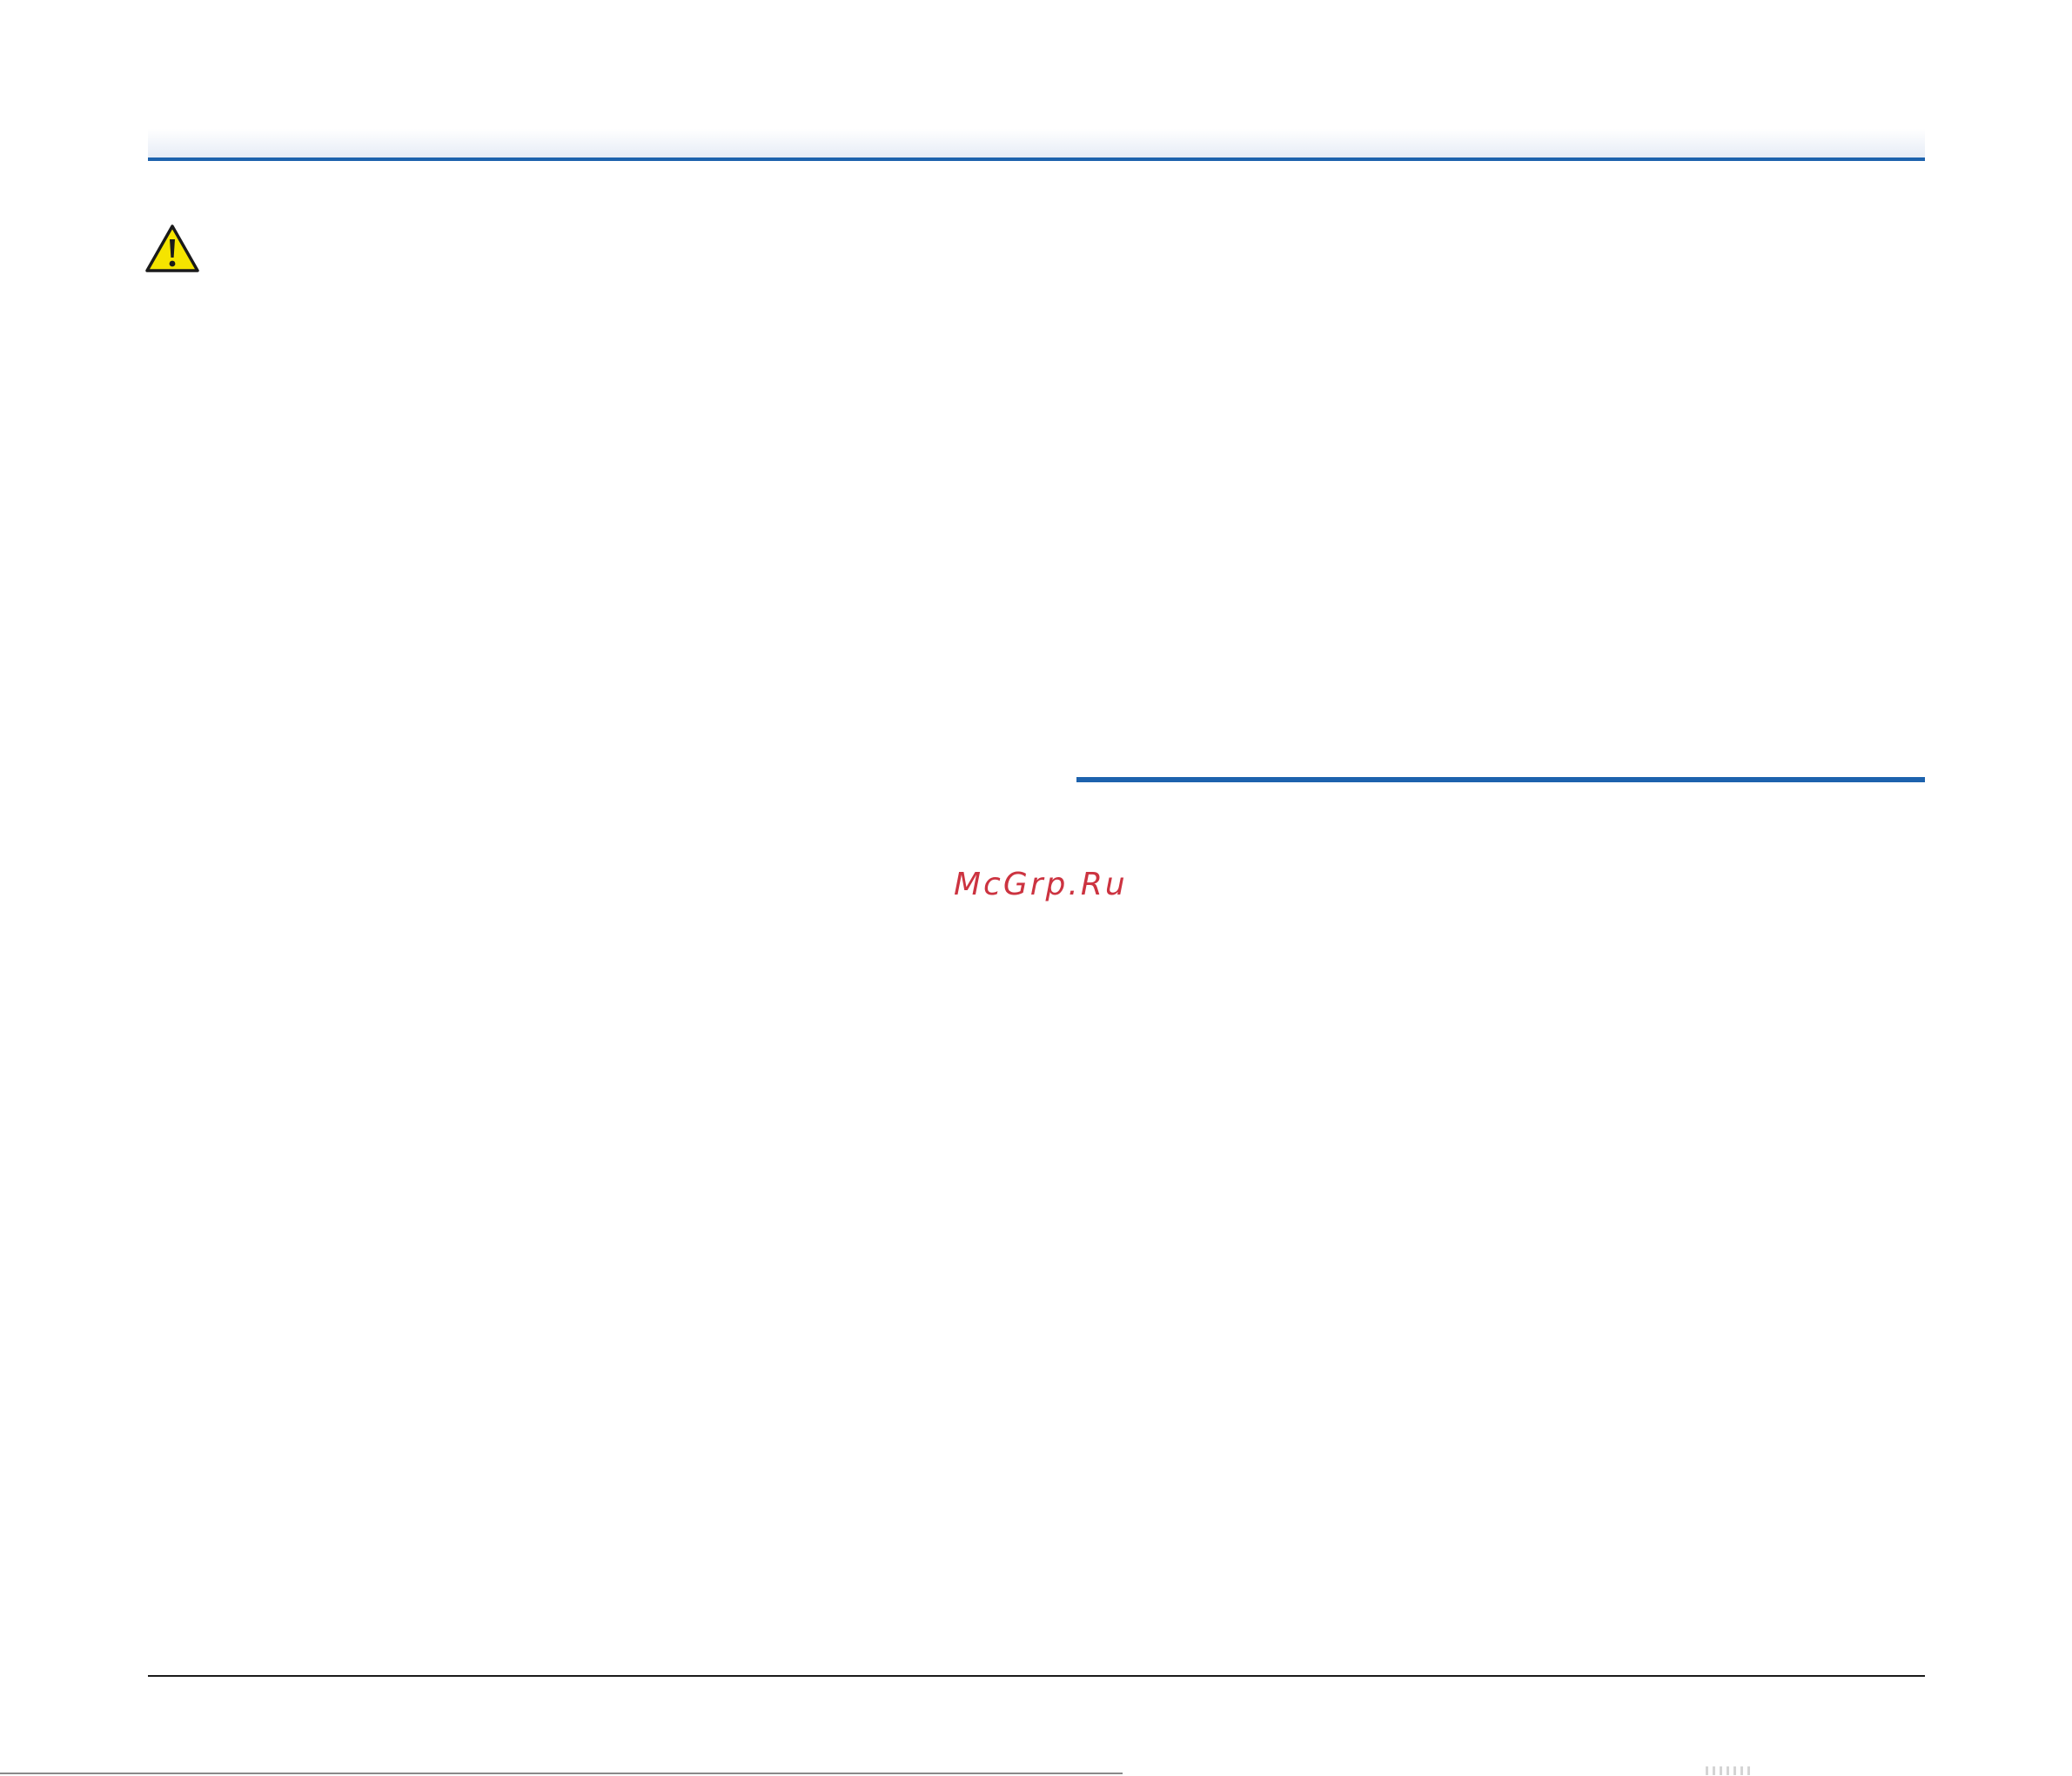  I want to click on page-header-rule, so click(1036, 159).